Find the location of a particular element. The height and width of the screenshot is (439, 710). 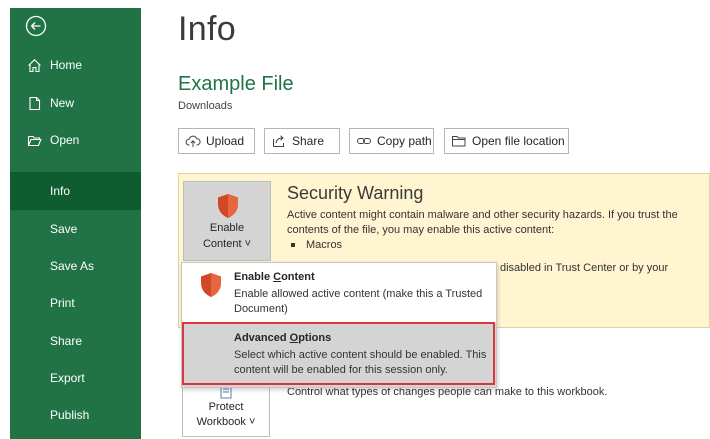

sidebar-item-save-as: Save As is located at coordinates (75, 266).